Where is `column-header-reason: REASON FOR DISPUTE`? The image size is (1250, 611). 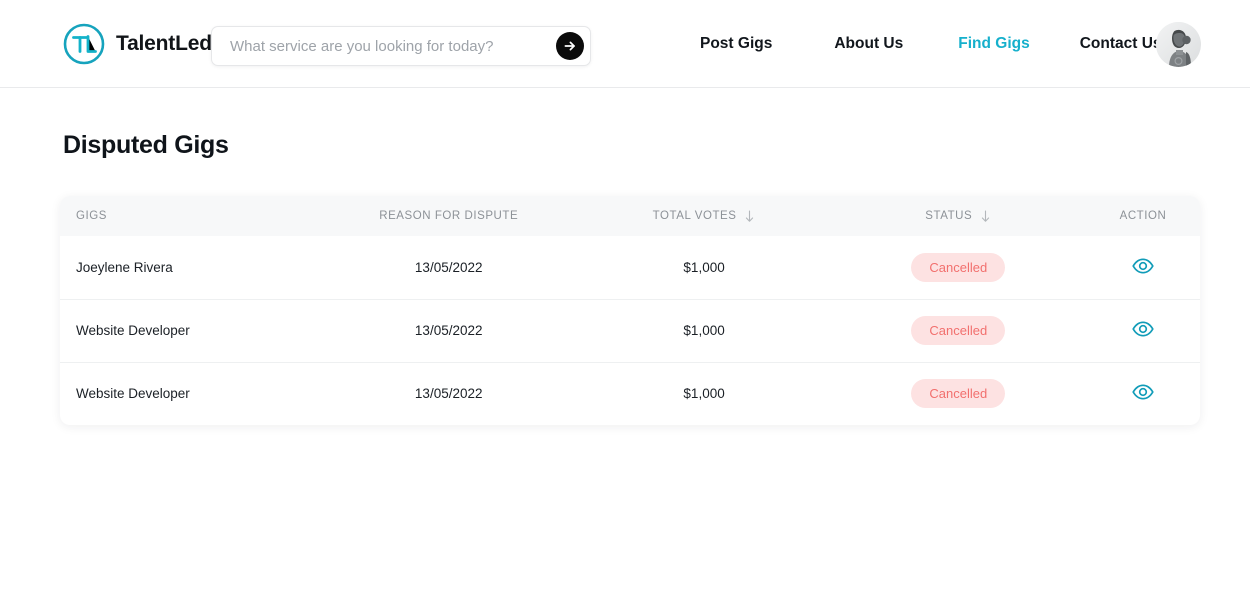 column-header-reason: REASON FOR DISPUTE is located at coordinates (448, 216).